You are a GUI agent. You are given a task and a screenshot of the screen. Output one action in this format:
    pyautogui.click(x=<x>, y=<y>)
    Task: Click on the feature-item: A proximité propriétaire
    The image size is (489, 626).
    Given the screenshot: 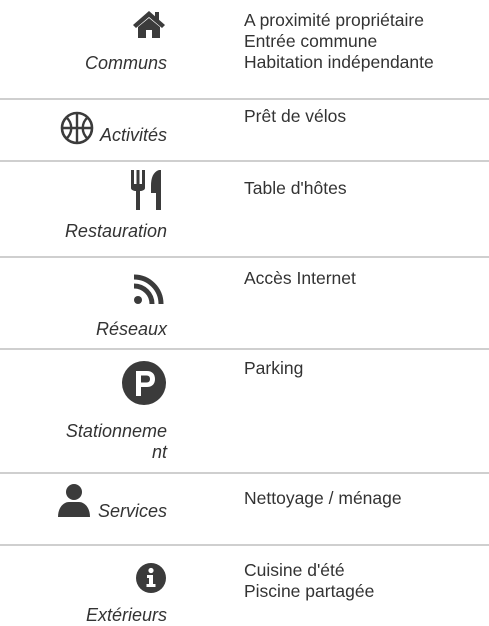 What is the action you would take?
    pyautogui.click(x=334, y=20)
    